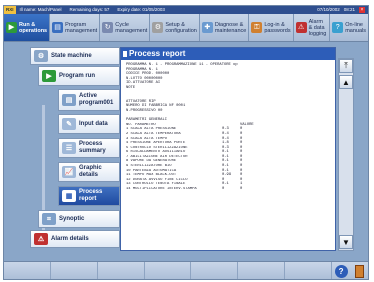  Describe the element at coordinates (69, 100) in the screenshot. I see `active-program-icon: ▤` at that location.